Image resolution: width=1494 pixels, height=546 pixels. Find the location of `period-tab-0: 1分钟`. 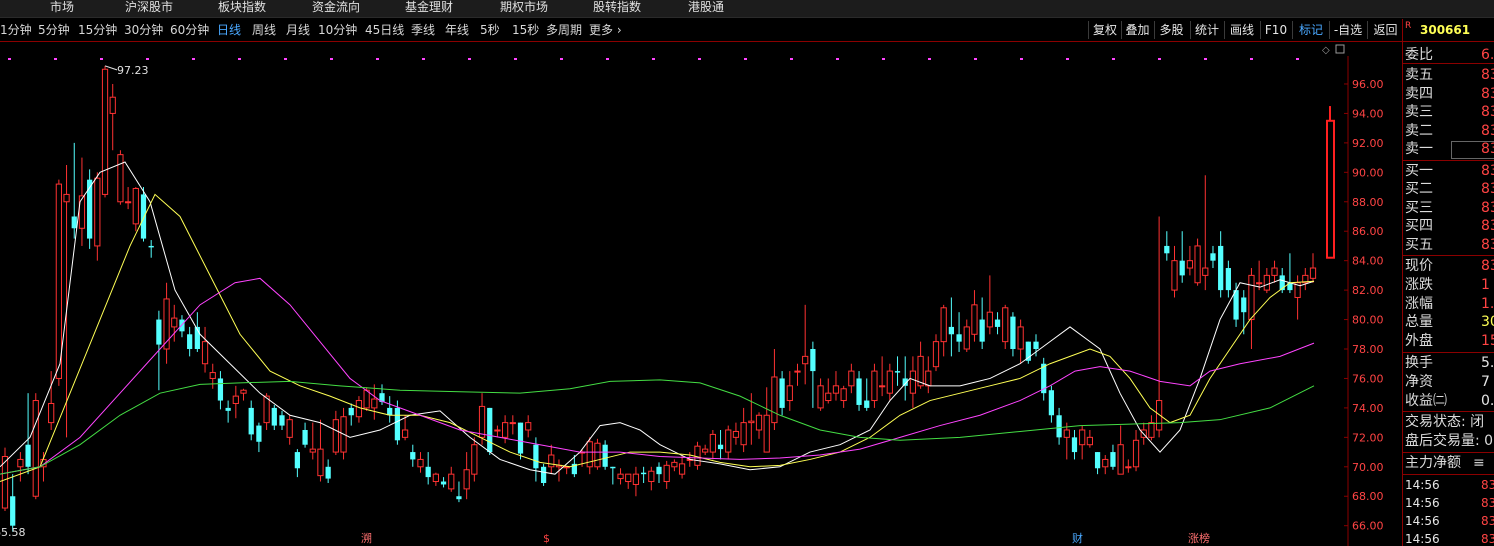

period-tab-0: 1分钟 is located at coordinates (16, 30).